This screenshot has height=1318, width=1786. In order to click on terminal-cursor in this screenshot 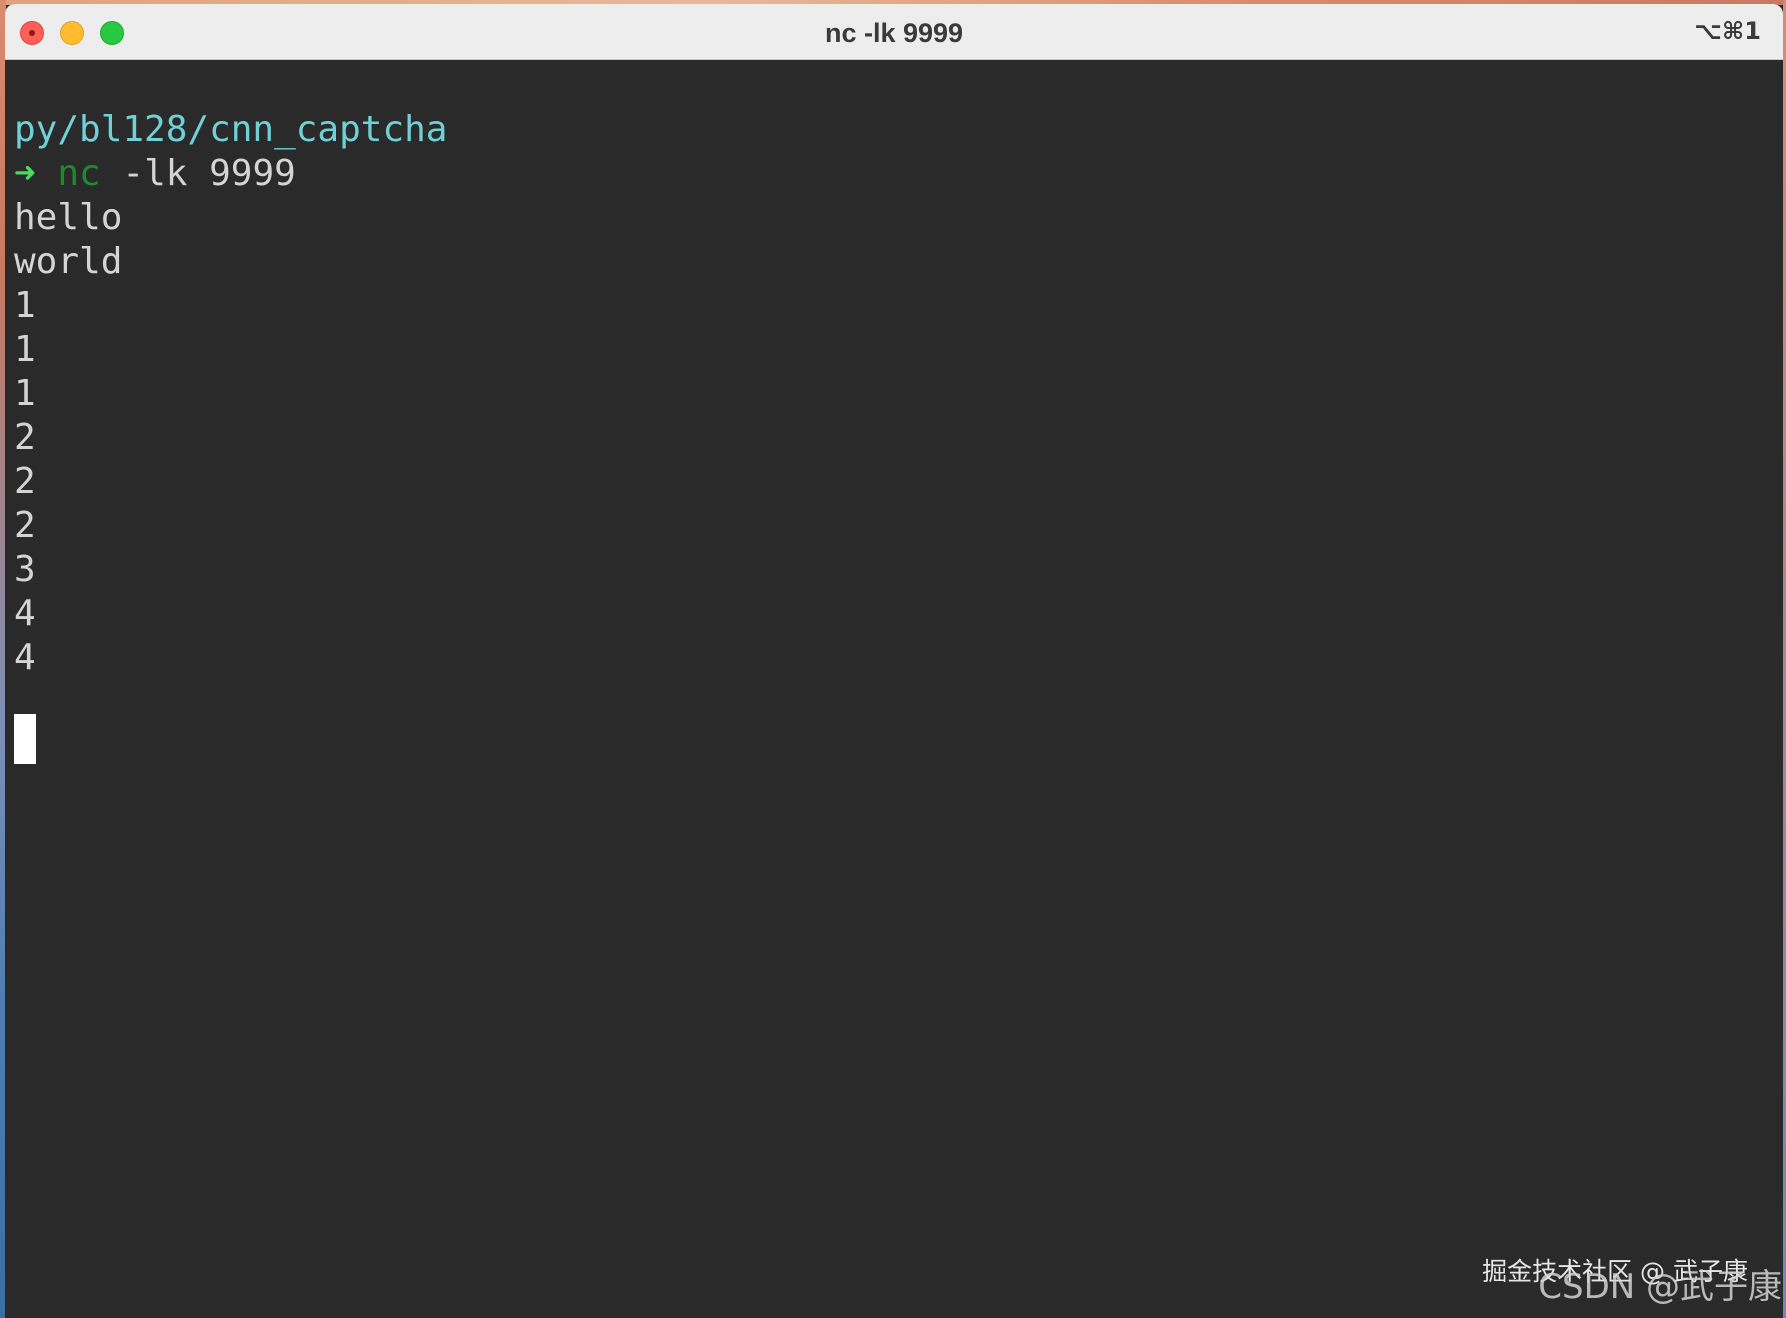, I will do `click(25, 739)`.